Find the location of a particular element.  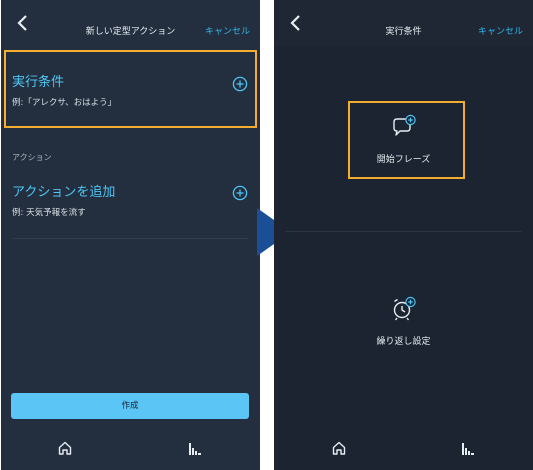

alarm-clock-plus-icon is located at coordinates (403, 309).